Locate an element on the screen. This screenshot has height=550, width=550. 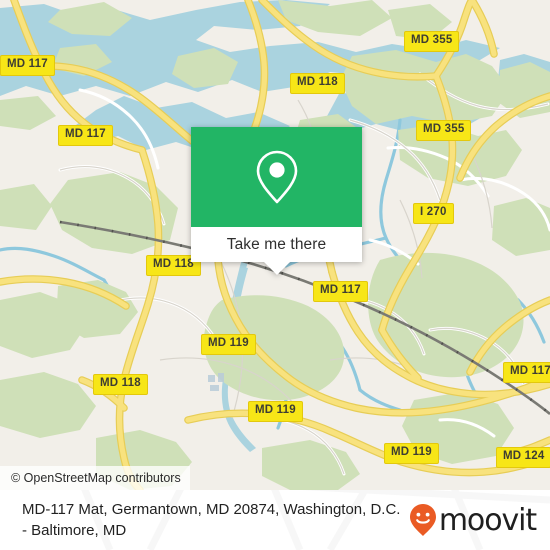
road-shield-md-117-b: MD 117 is located at coordinates (85, 135).